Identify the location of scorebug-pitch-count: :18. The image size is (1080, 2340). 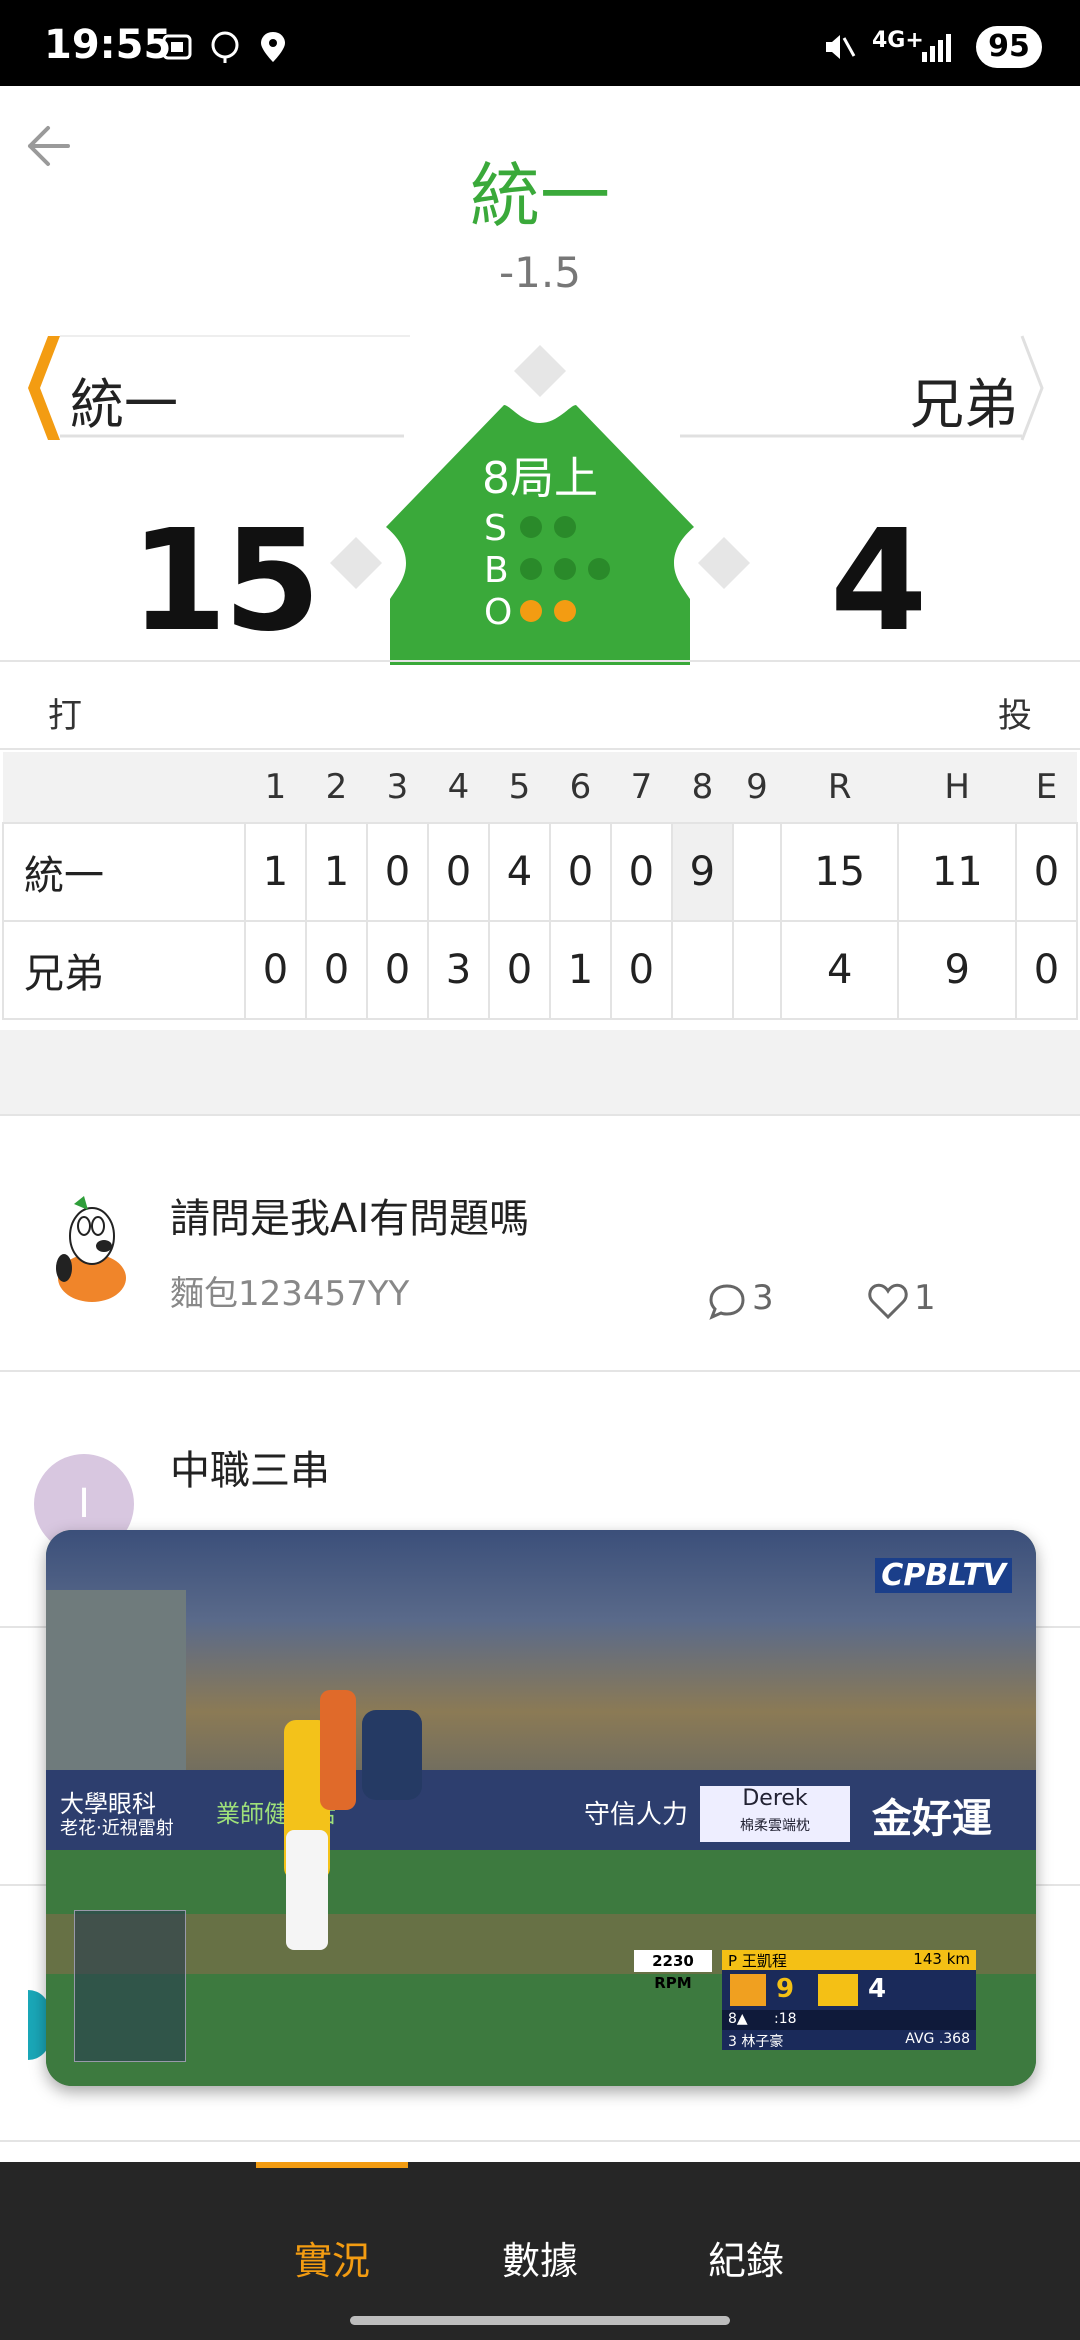
(785, 2019).